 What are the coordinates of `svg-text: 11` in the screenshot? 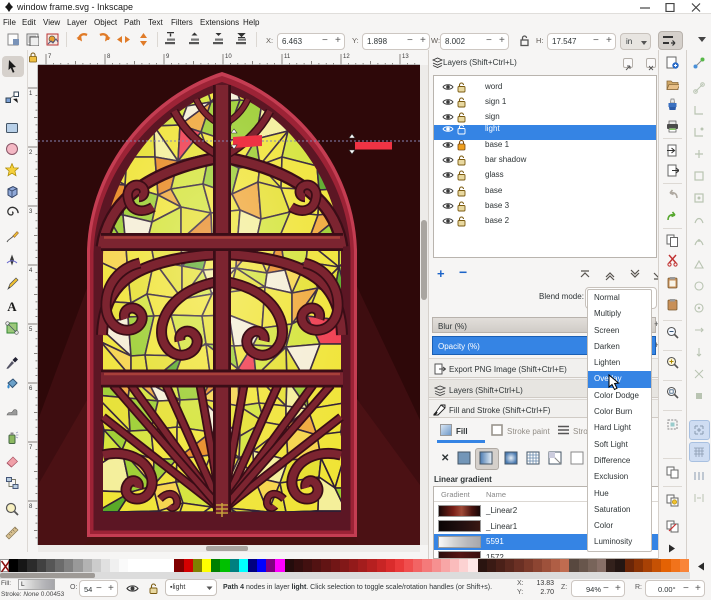 It's located at (287, 57).